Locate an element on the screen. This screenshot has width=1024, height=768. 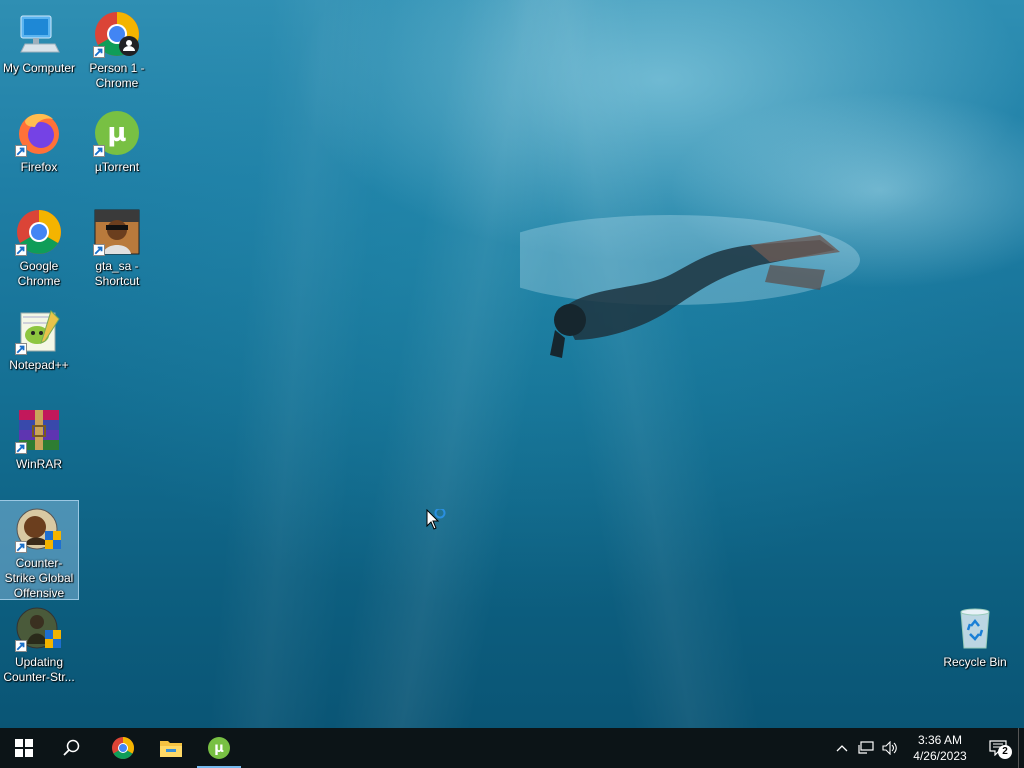
volume-button is located at coordinates (890, 748).